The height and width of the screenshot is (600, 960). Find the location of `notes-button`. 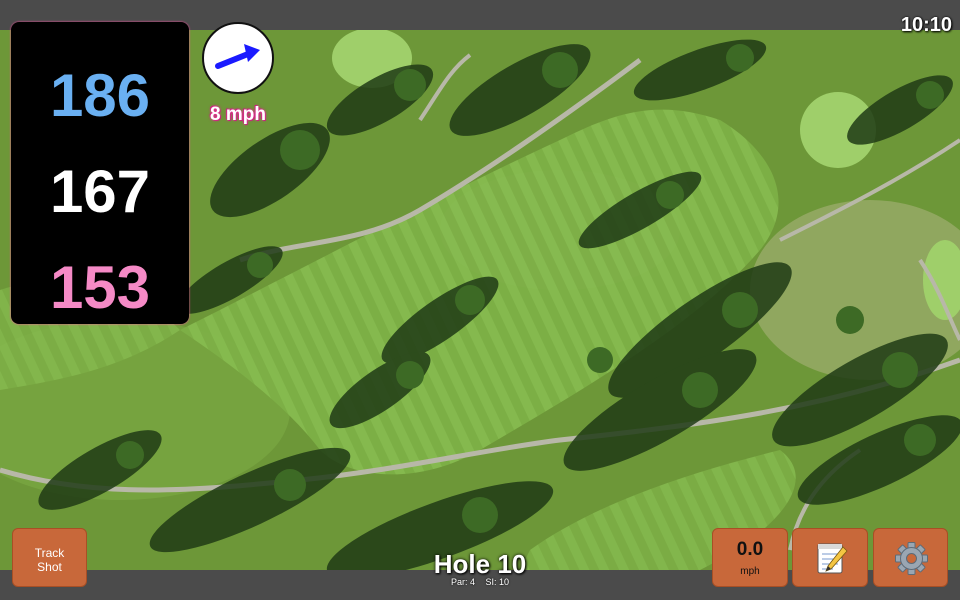

notes-button is located at coordinates (830, 557).